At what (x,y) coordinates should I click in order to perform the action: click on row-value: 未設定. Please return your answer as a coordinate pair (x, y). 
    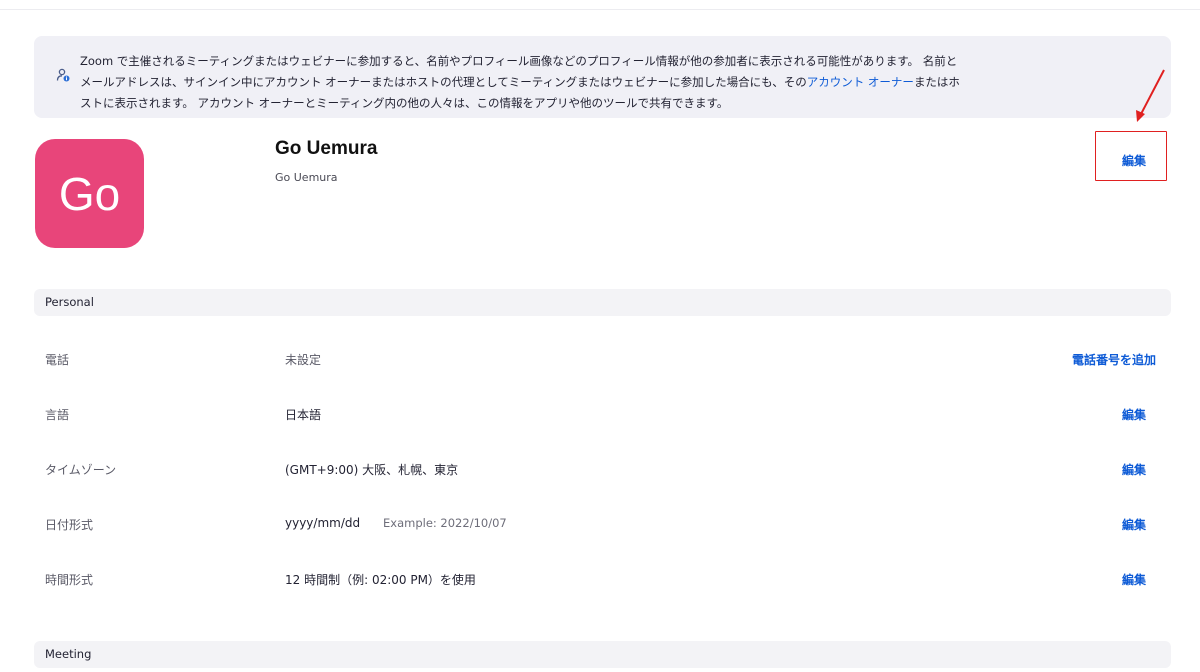
    Looking at the image, I should click on (303, 360).